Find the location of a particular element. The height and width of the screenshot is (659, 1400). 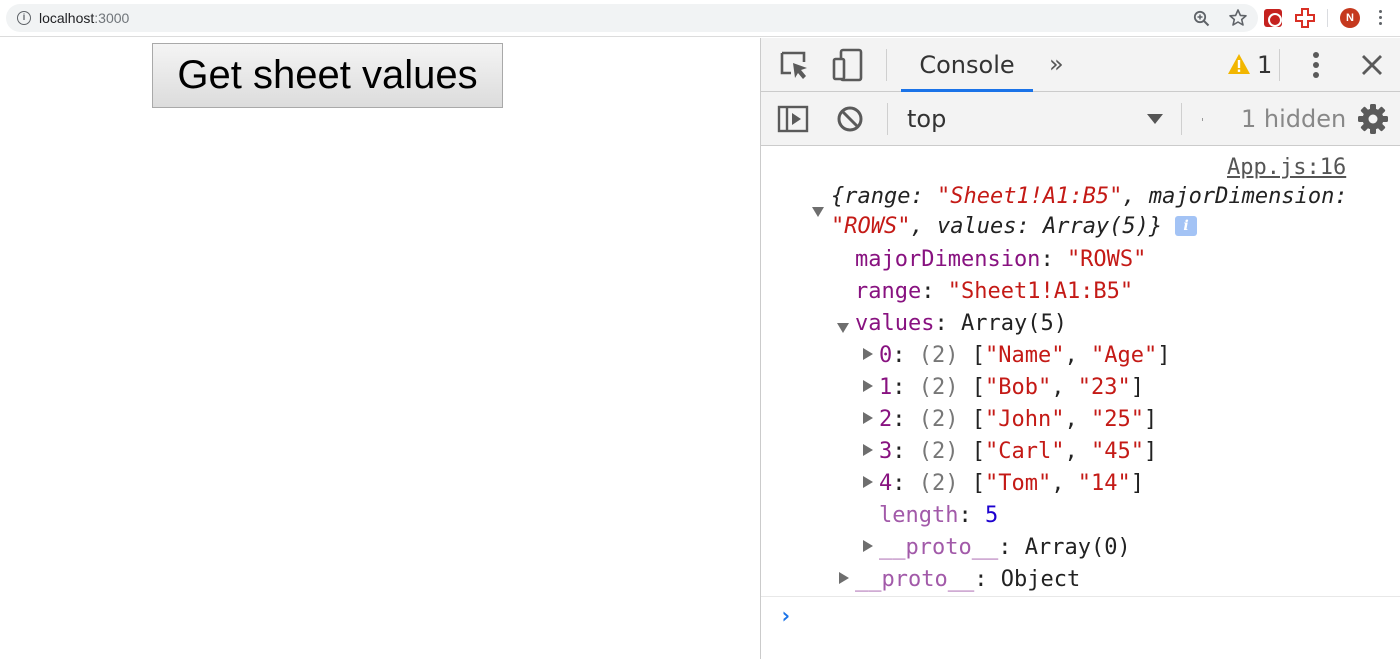

browser-menu-icon is located at coordinates (1380, 18).